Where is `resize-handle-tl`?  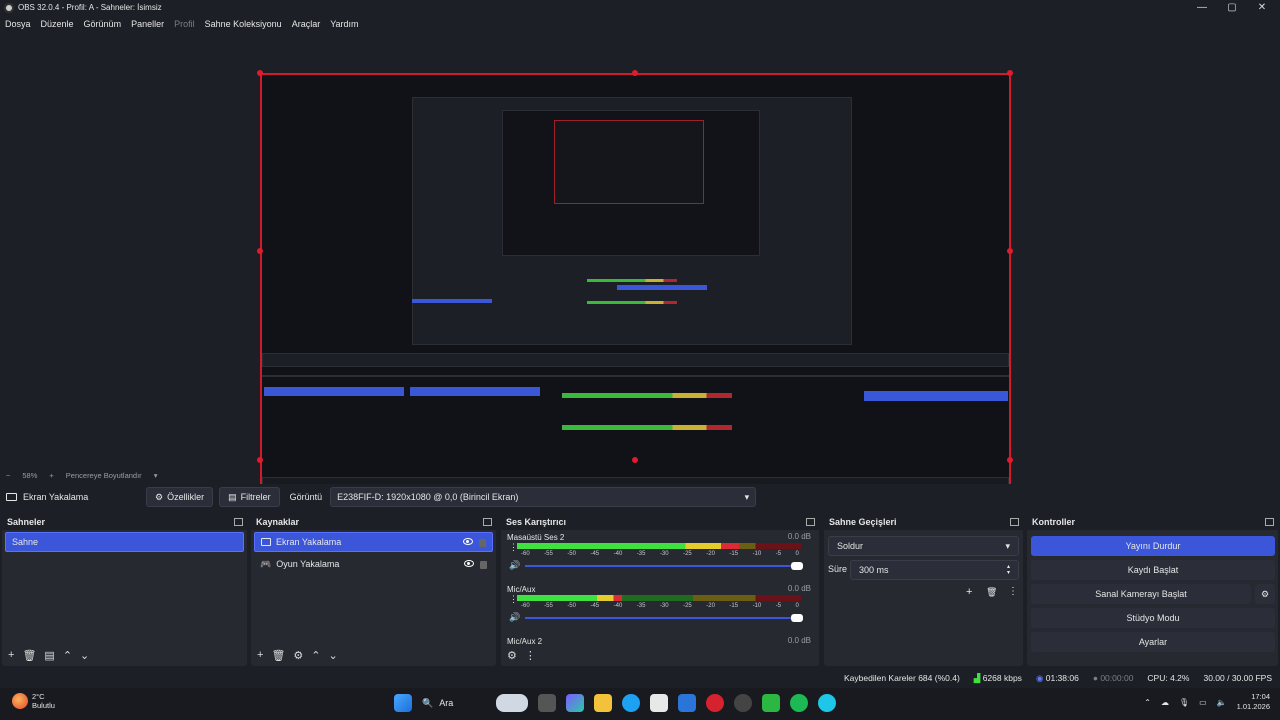 resize-handle-tl is located at coordinates (260, 73).